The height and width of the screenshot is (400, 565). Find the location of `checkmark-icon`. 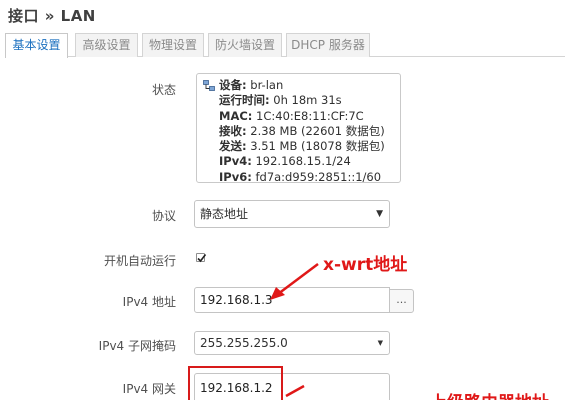

checkmark-icon is located at coordinates (202, 258).